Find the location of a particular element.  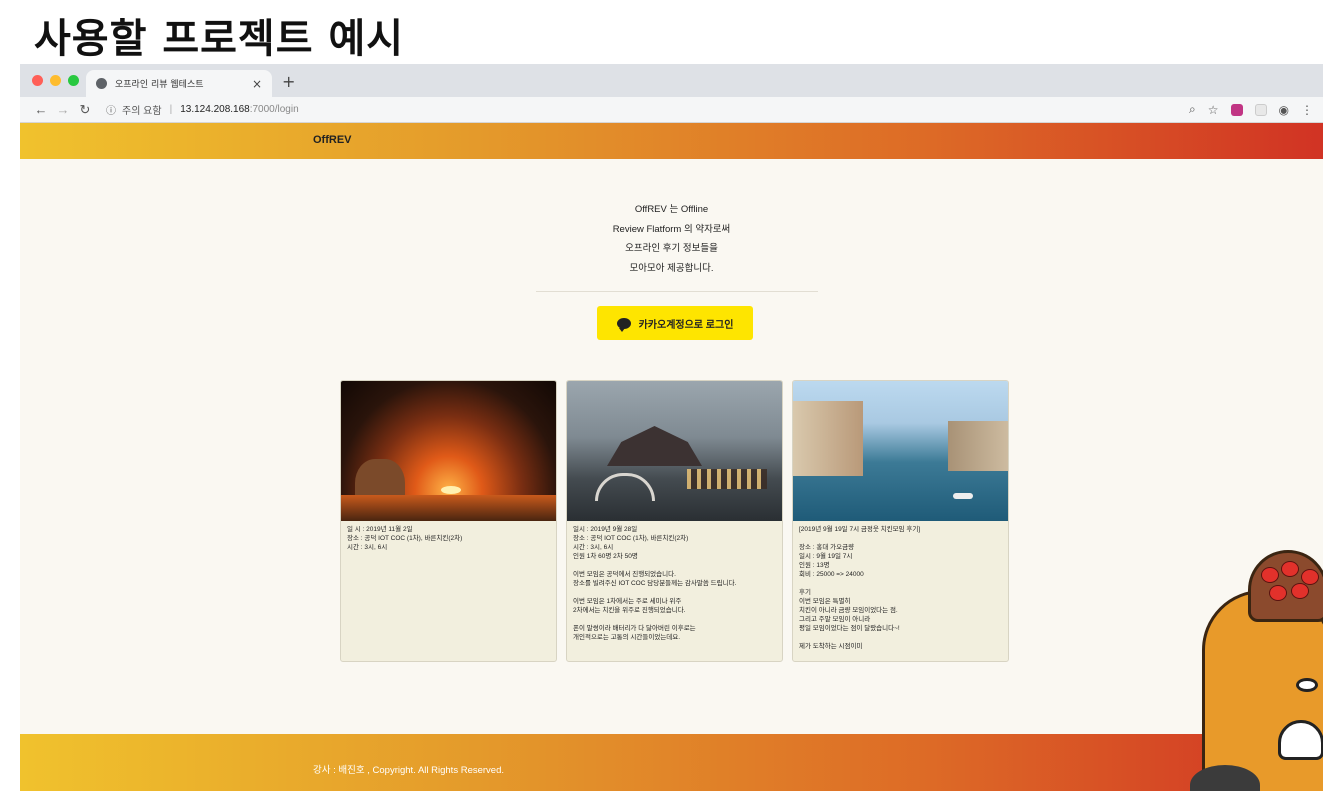

back-arrow-icon: ← is located at coordinates (41, 109).